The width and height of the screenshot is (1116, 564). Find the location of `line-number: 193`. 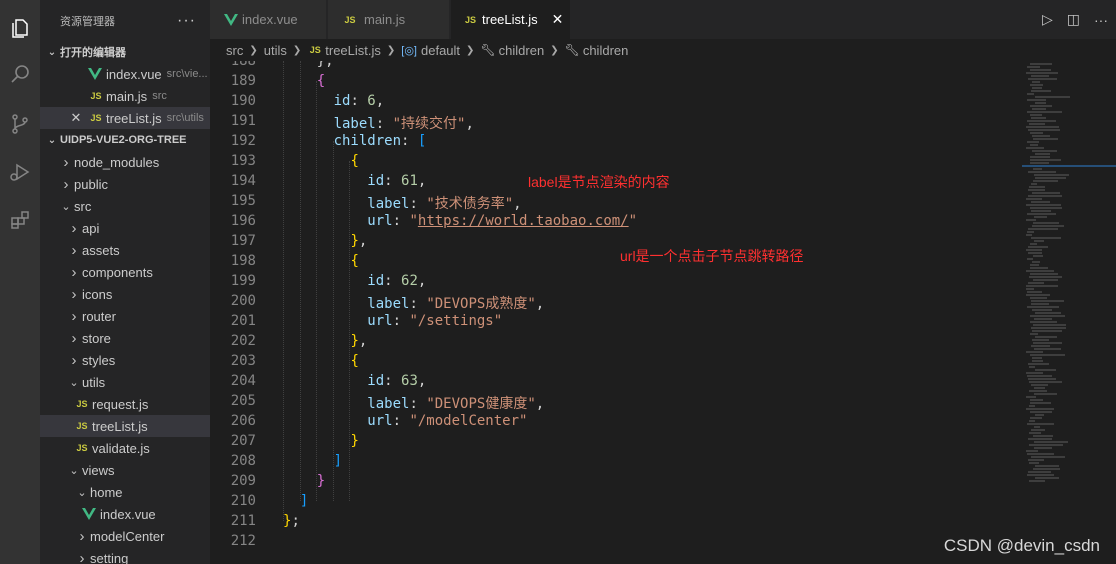

line-number: 193 is located at coordinates (243, 161).